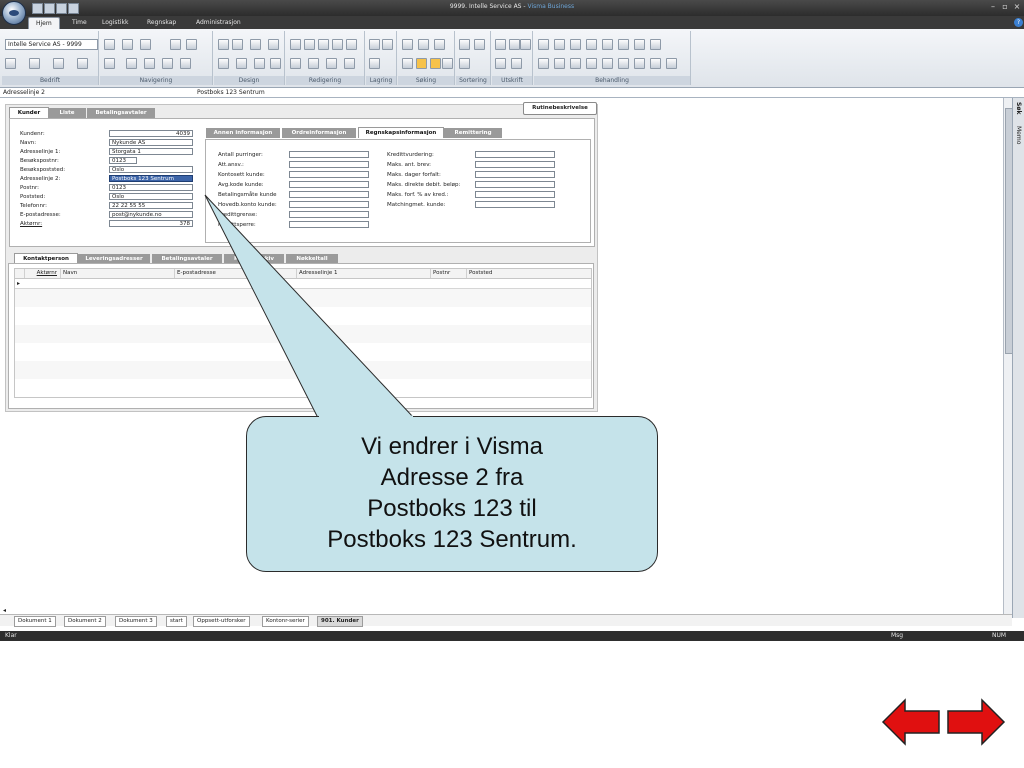 Image resolution: width=1024 pixels, height=768 pixels. What do you see at coordinates (976, 722) in the screenshot?
I see `next-slide-arrow-icon` at bounding box center [976, 722].